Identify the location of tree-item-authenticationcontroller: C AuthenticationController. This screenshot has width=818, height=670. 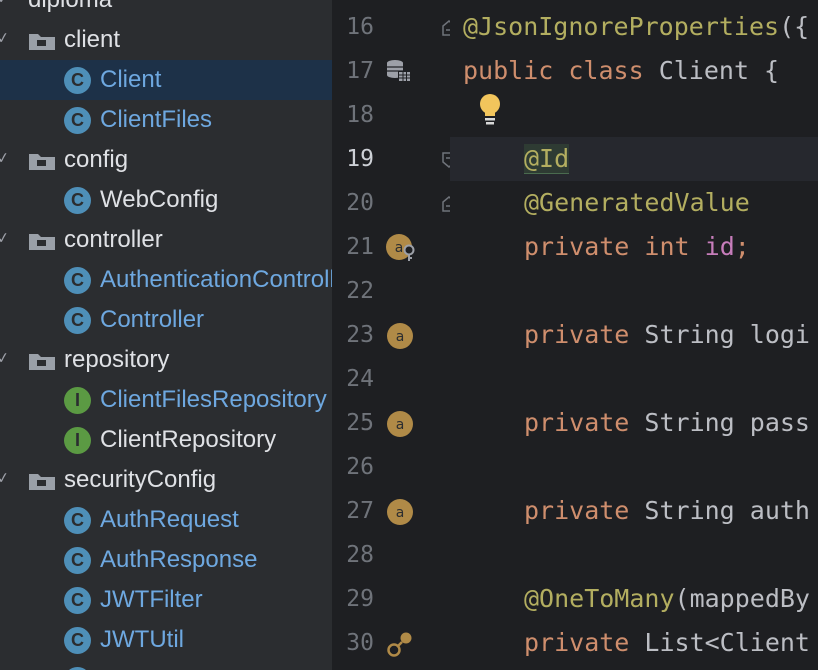
(166, 280).